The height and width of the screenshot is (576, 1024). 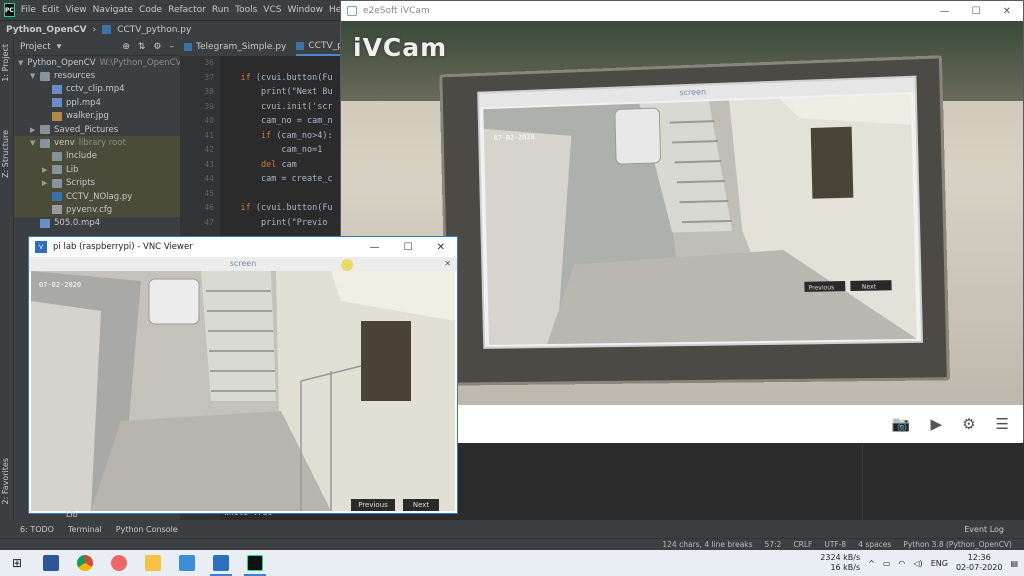 What do you see at coordinates (994, 529) in the screenshot?
I see `event-log-tab: Event Log` at bounding box center [994, 529].